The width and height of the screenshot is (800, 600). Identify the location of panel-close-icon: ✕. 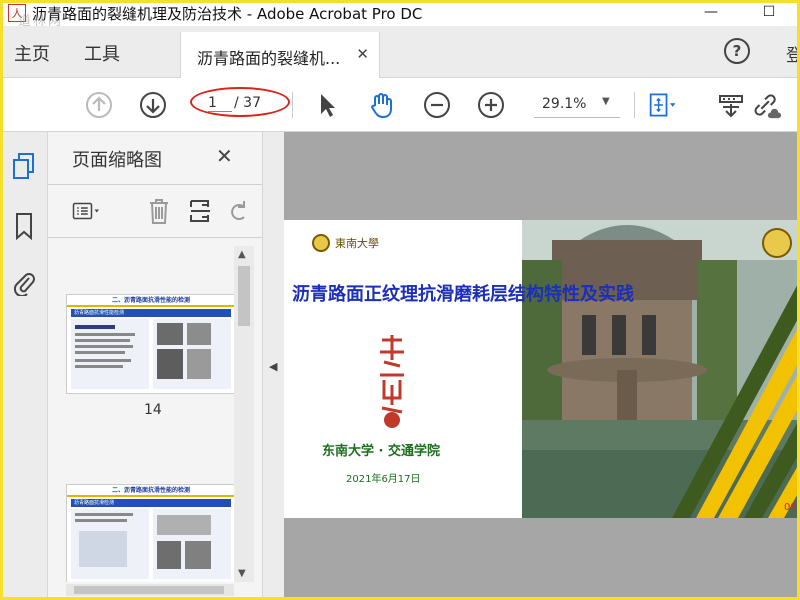
(224, 156).